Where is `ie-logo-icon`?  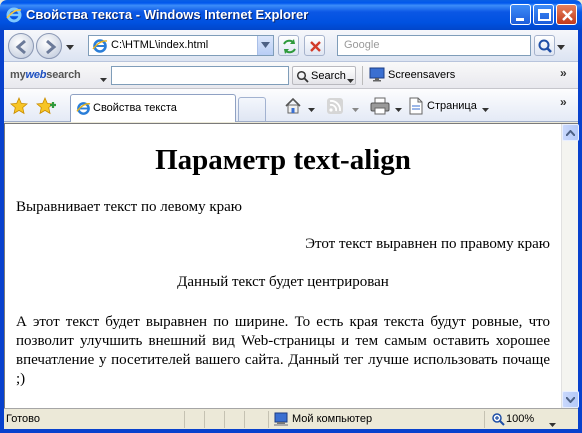
ie-logo-icon is located at coordinates (14, 15).